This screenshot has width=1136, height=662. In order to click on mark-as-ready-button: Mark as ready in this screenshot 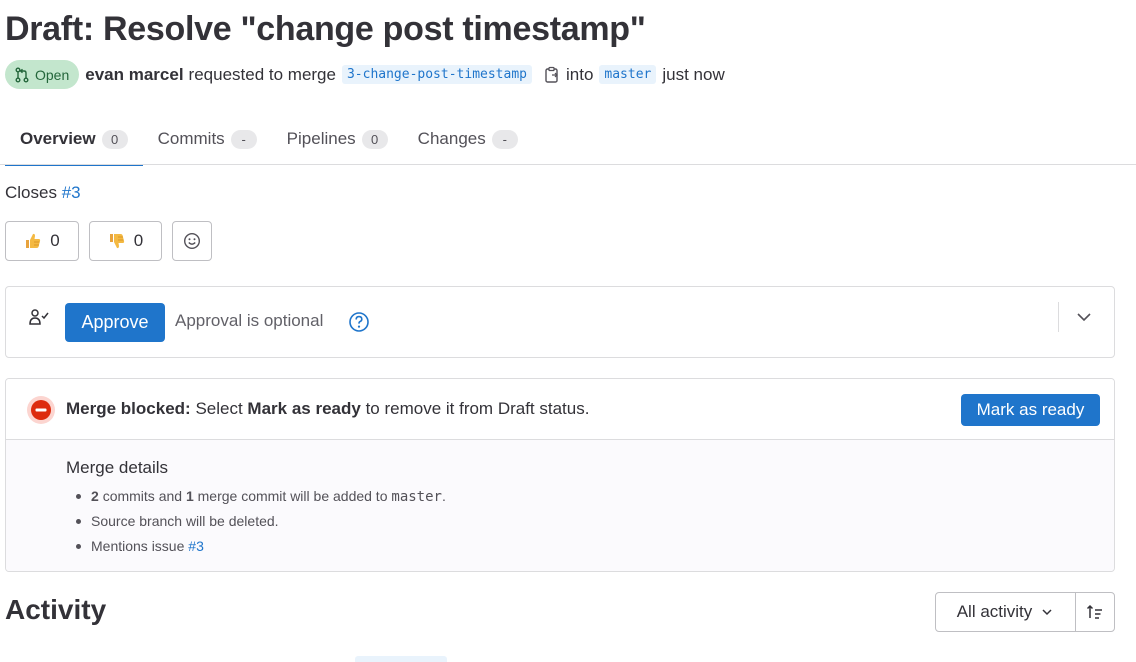, I will do `click(1030, 410)`.